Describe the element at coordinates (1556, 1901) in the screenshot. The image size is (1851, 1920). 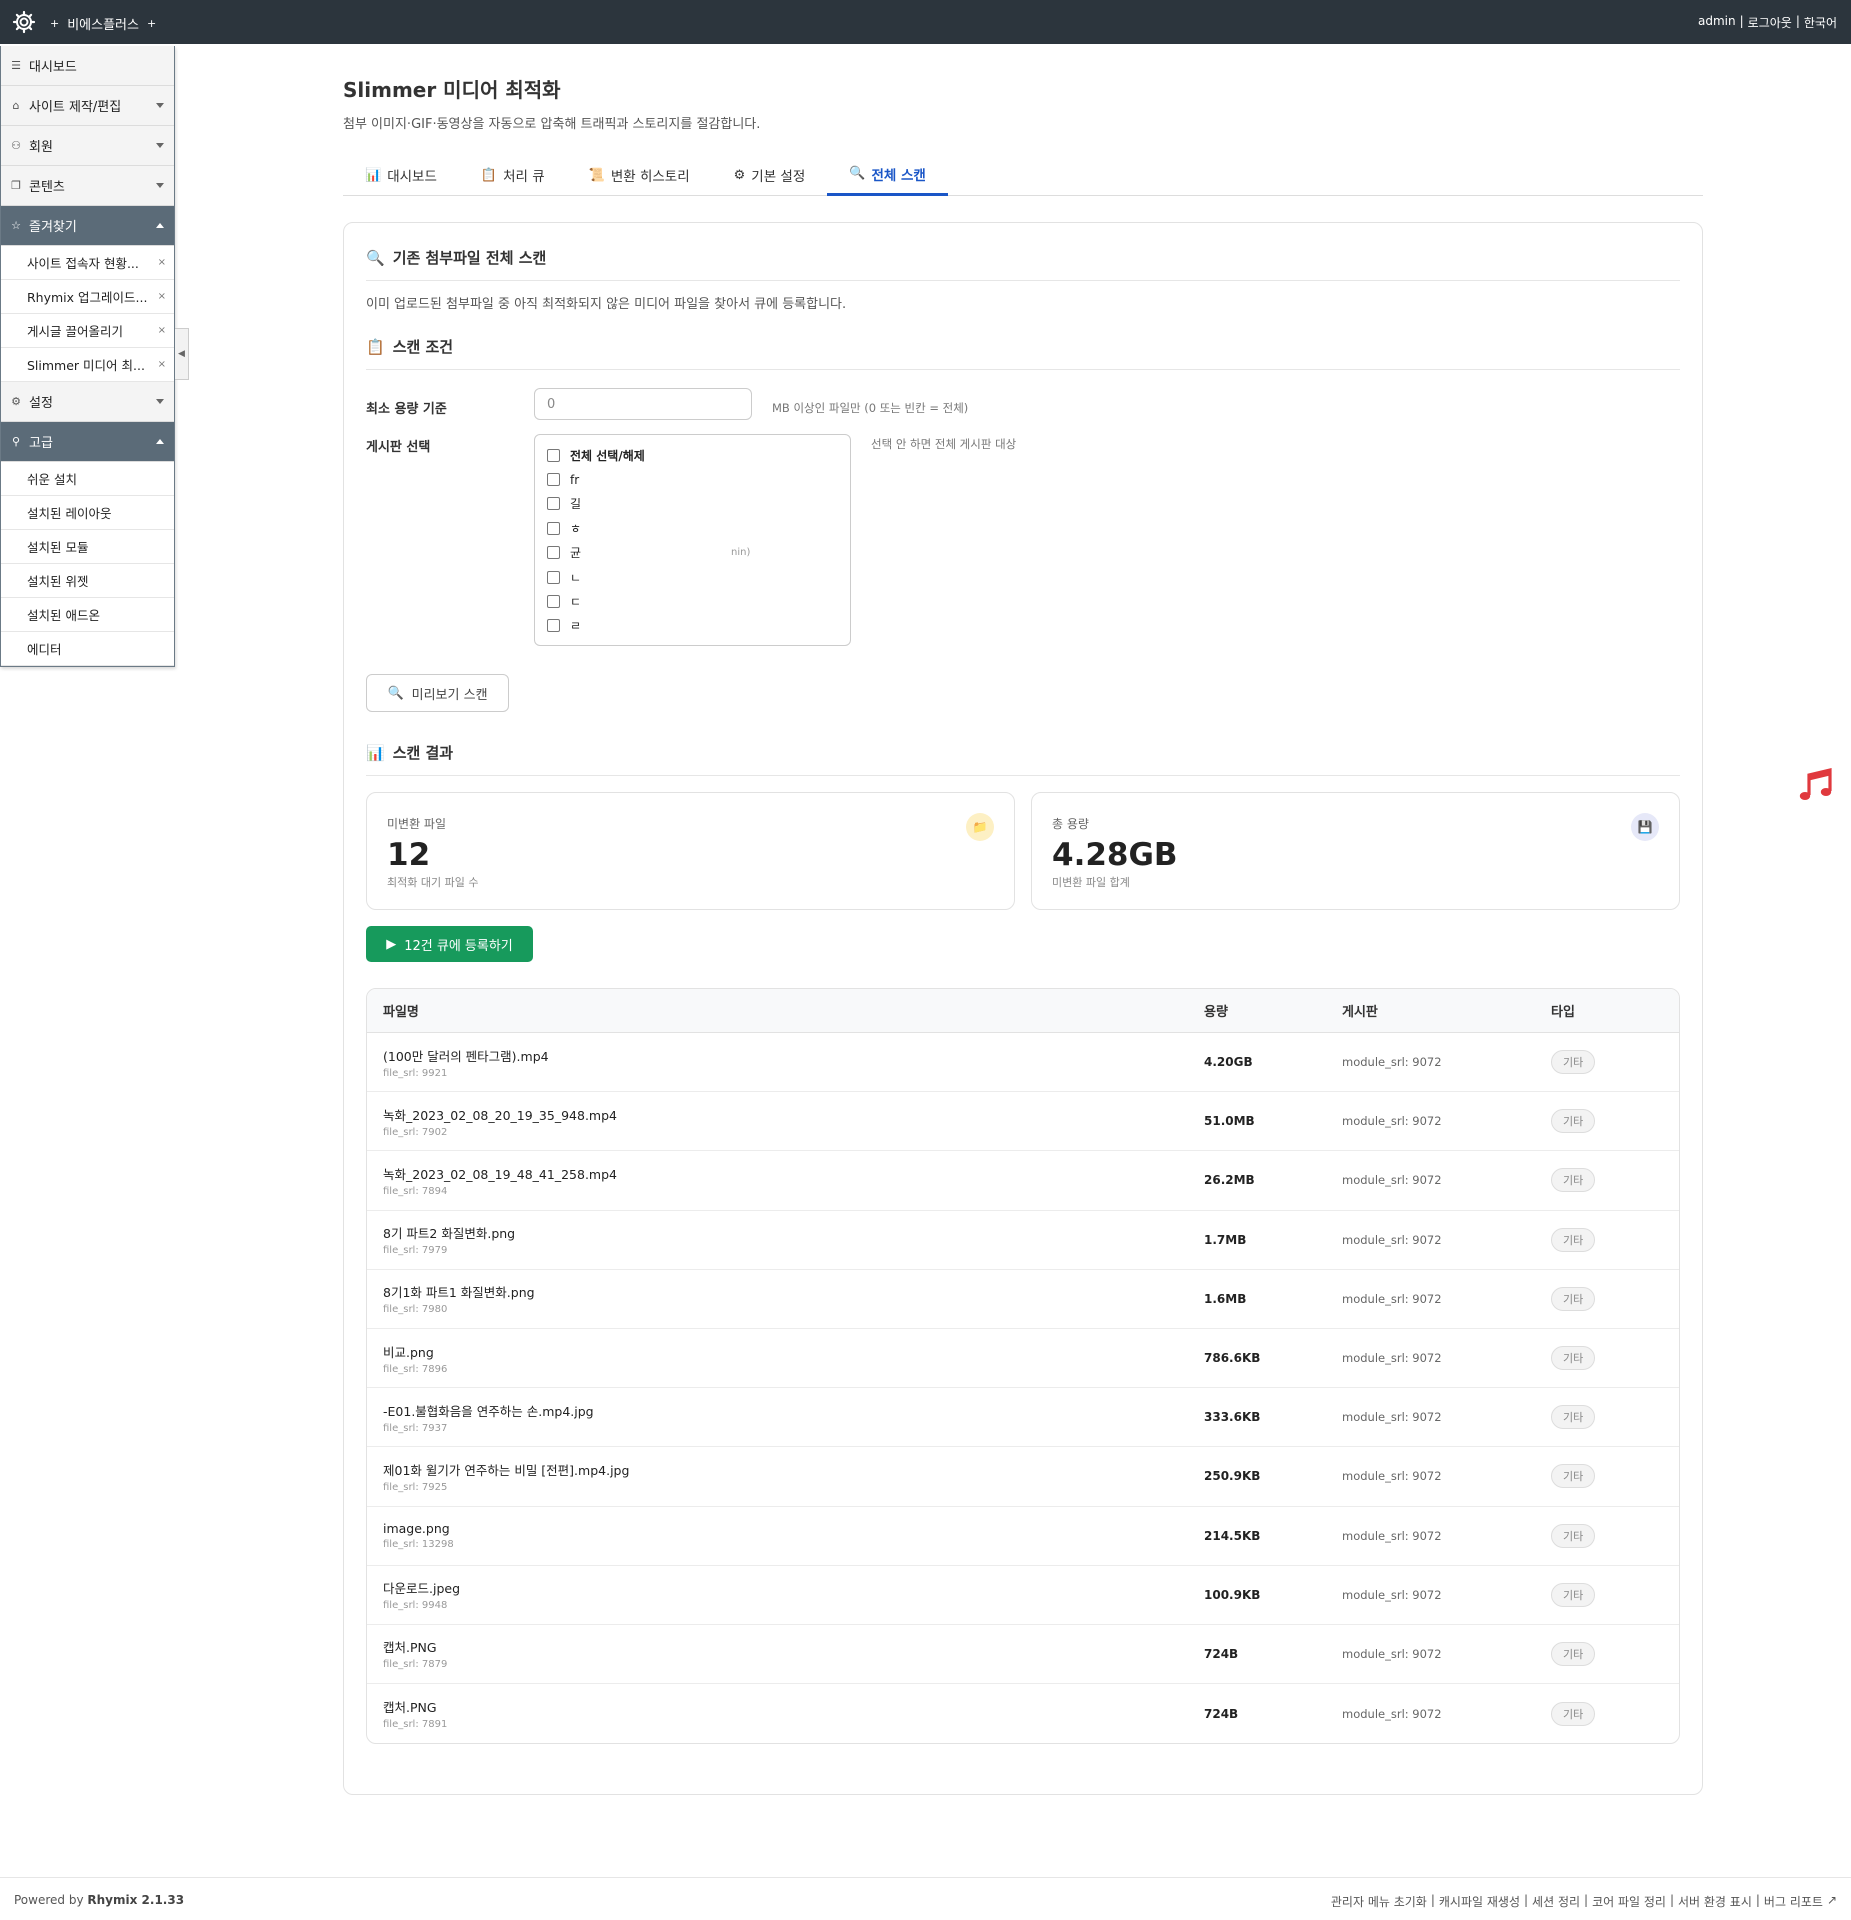
I see `footer-link-clean-session: 세션 정리` at that location.